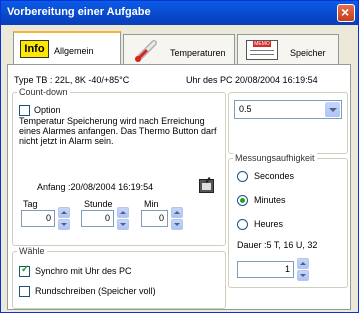  What do you see at coordinates (179, 13) in the screenshot?
I see `title-bar: Vorbereitung einer Aufgabe ×` at bounding box center [179, 13].